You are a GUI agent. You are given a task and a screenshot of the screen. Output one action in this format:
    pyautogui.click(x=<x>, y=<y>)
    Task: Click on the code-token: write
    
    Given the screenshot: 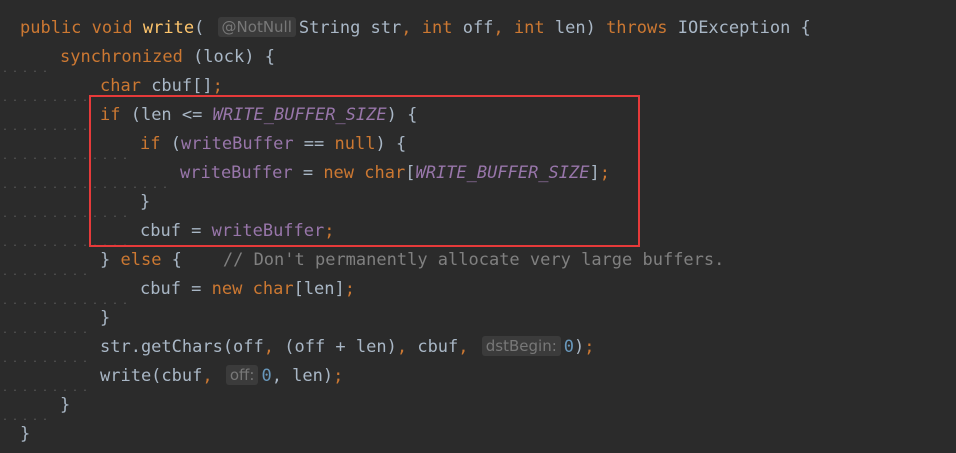 What is the action you would take?
    pyautogui.click(x=168, y=28)
    